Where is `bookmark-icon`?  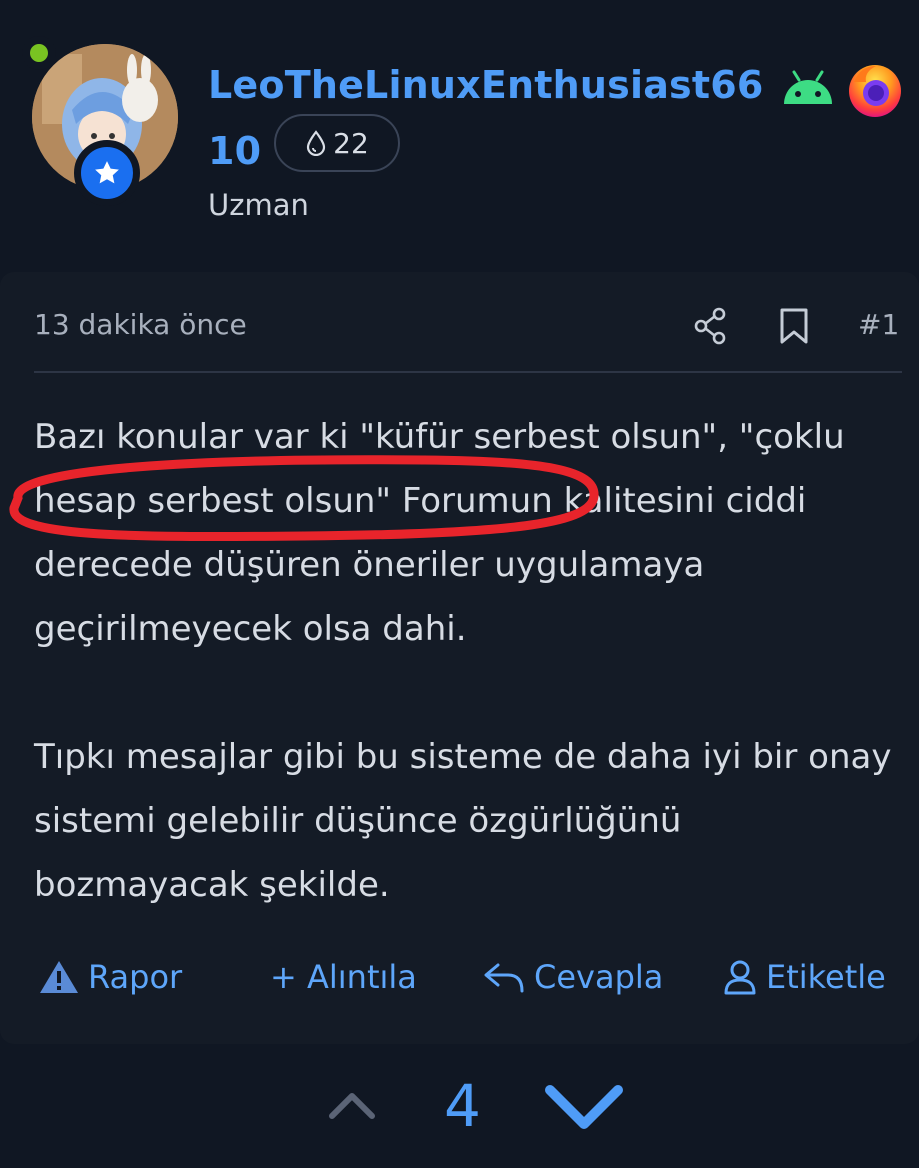 bookmark-icon is located at coordinates (794, 326).